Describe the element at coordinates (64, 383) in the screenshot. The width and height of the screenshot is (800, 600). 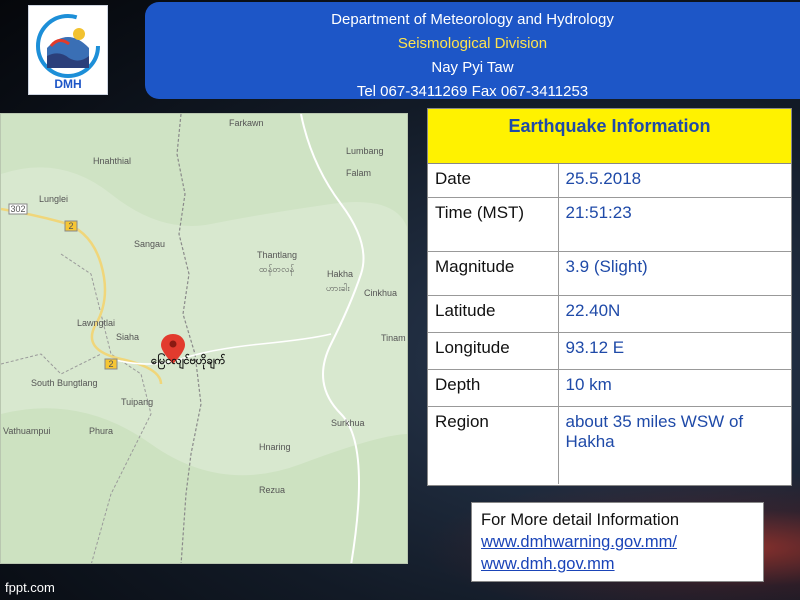
I see `place-label: South Bungtlang` at that location.